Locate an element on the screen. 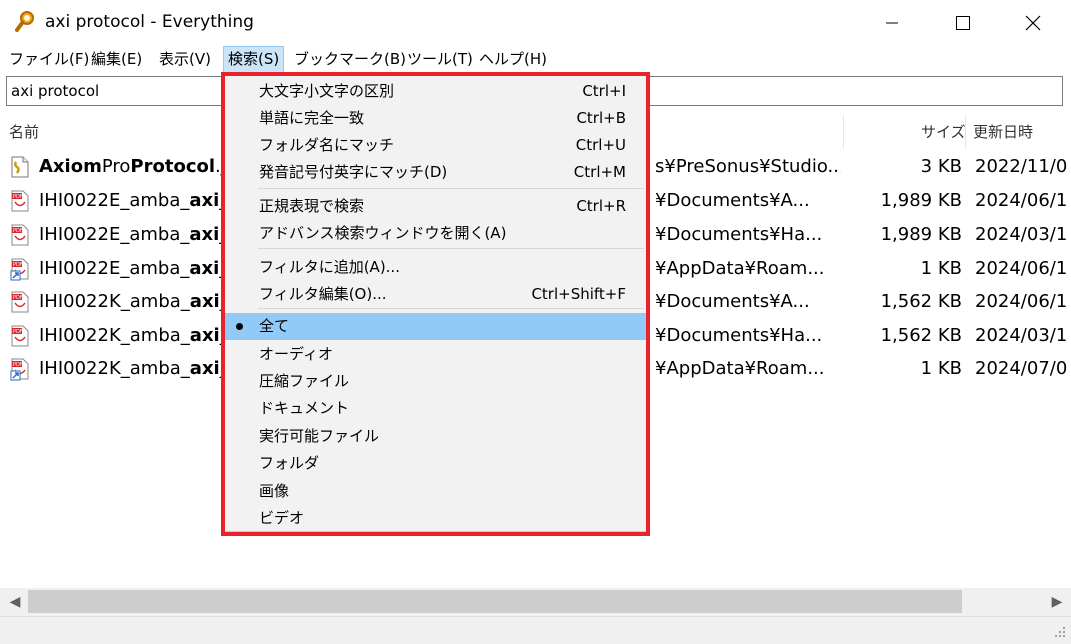 Image resolution: width=1071 pixels, height=644 pixels. menu-item-shortcut: Ctrl+R is located at coordinates (601, 206).